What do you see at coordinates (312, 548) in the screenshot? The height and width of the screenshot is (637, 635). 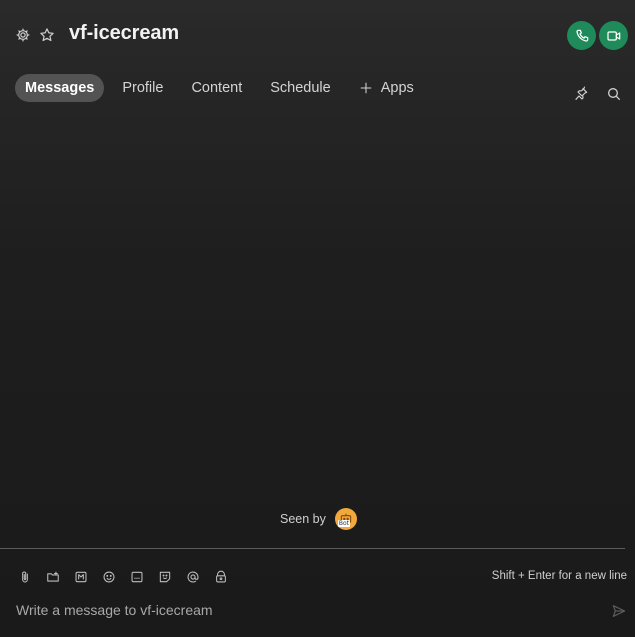 I see `composer-divider` at bounding box center [312, 548].